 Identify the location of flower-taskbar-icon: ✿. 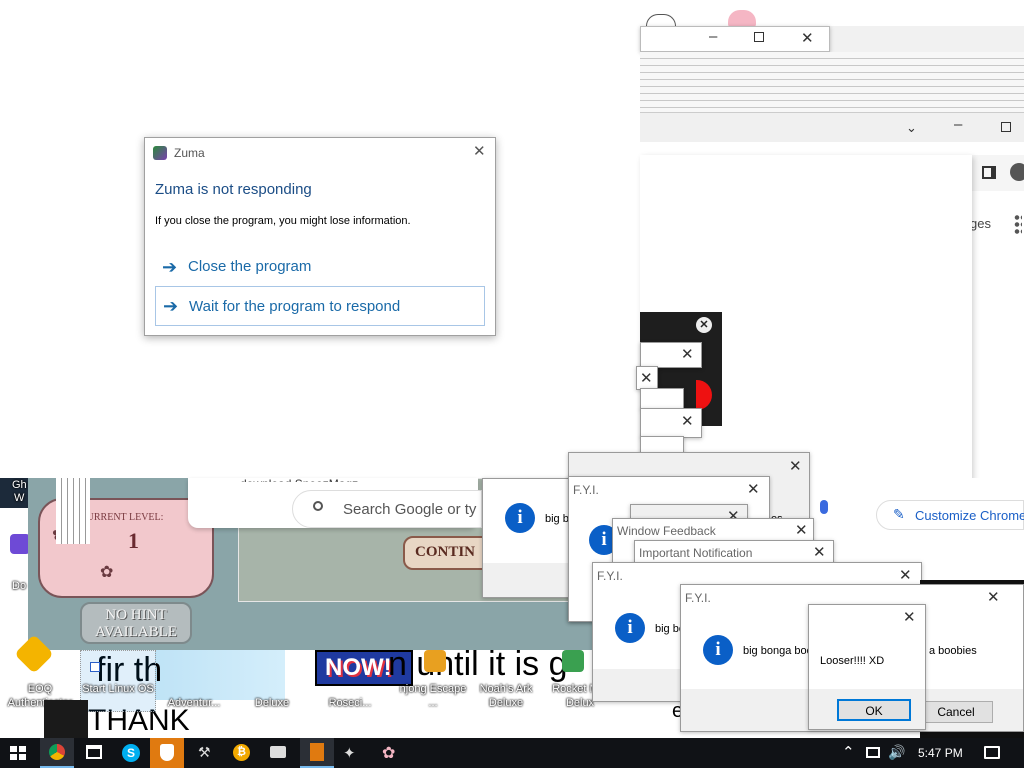
(388, 753).